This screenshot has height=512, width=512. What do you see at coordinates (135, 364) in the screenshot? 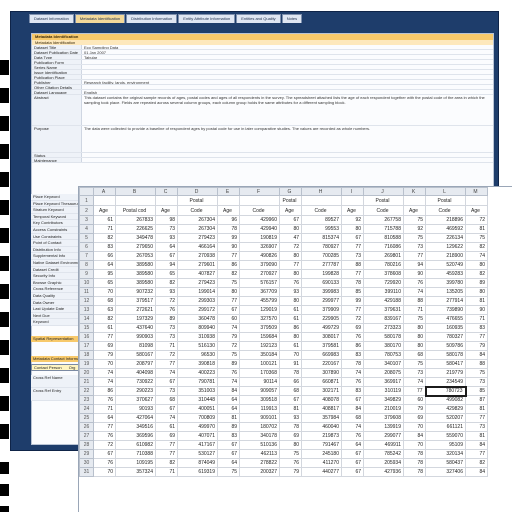
I see `data-cell: 208797` at bounding box center [135, 364].